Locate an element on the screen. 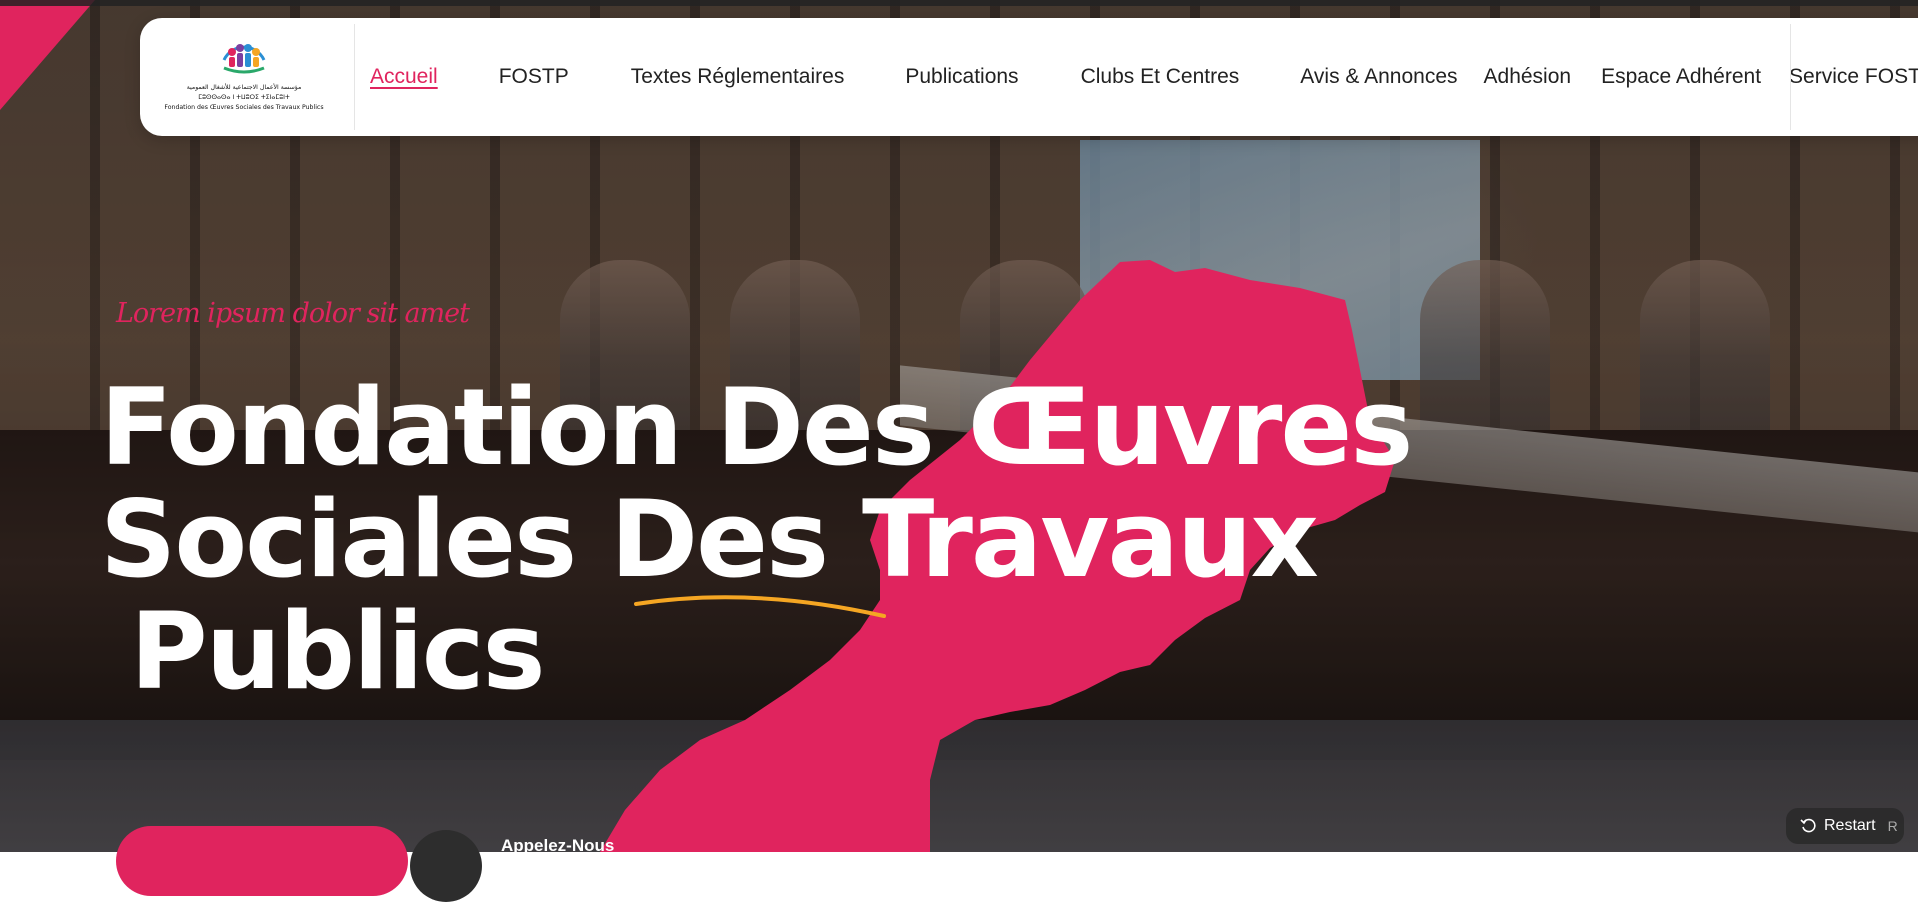  restart-label: Restart is located at coordinates (1850, 825).